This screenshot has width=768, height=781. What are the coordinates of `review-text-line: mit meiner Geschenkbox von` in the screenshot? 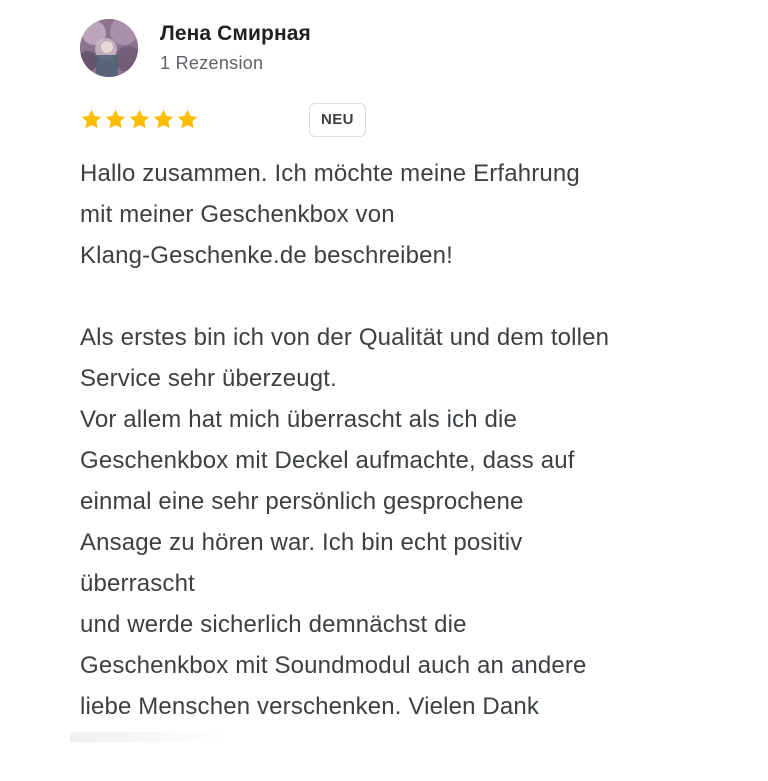 It's located at (237, 214).